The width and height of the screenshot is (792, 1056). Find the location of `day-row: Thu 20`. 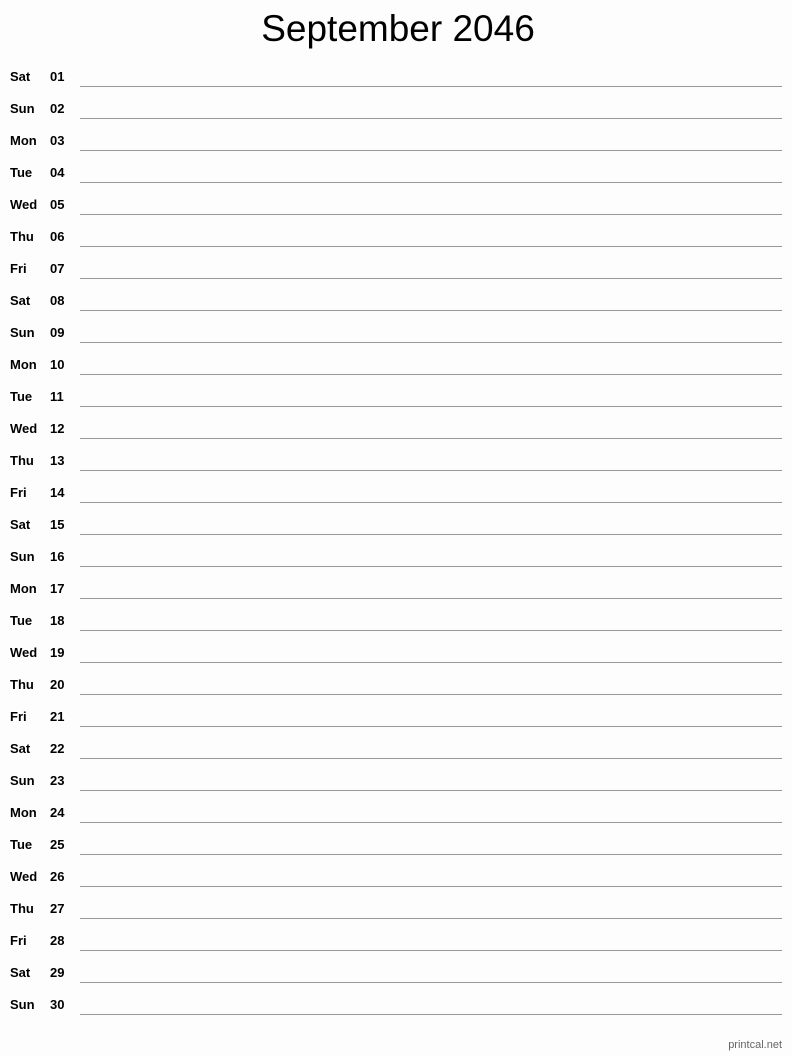

day-row: Thu 20 is located at coordinates (396, 679).